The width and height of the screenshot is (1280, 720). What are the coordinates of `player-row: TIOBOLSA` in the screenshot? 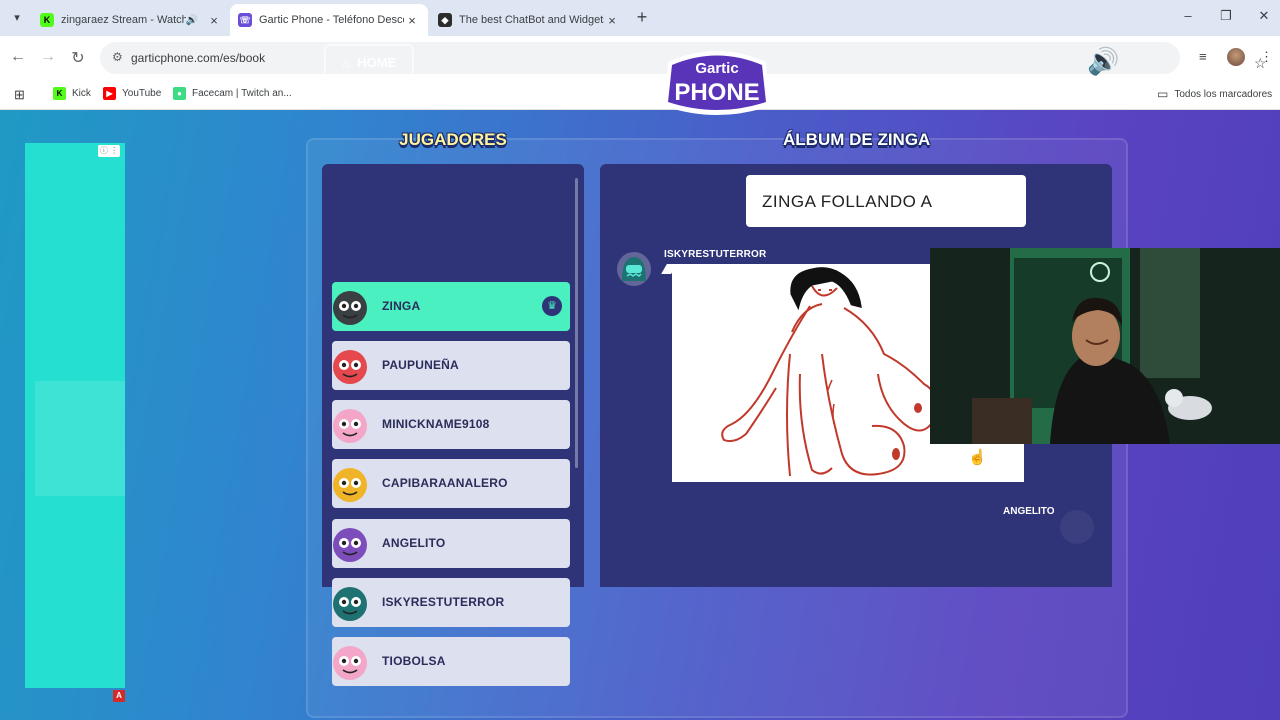 It's located at (451, 661).